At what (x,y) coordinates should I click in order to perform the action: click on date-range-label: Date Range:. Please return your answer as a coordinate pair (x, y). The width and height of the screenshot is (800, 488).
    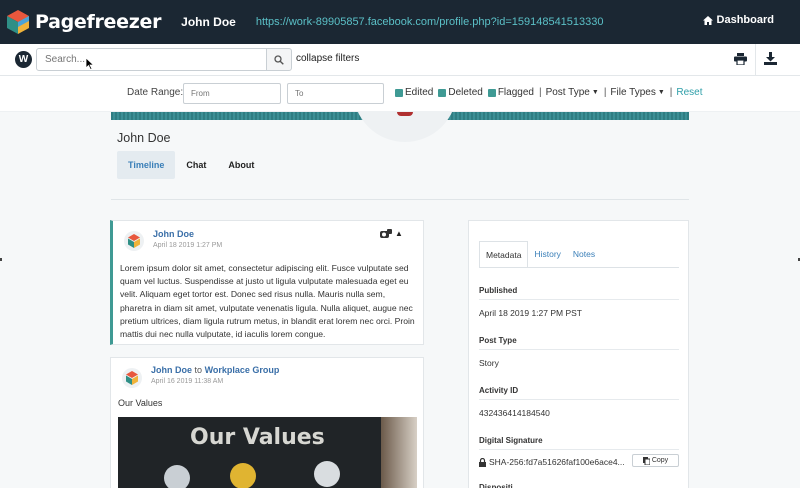
    Looking at the image, I should click on (155, 92).